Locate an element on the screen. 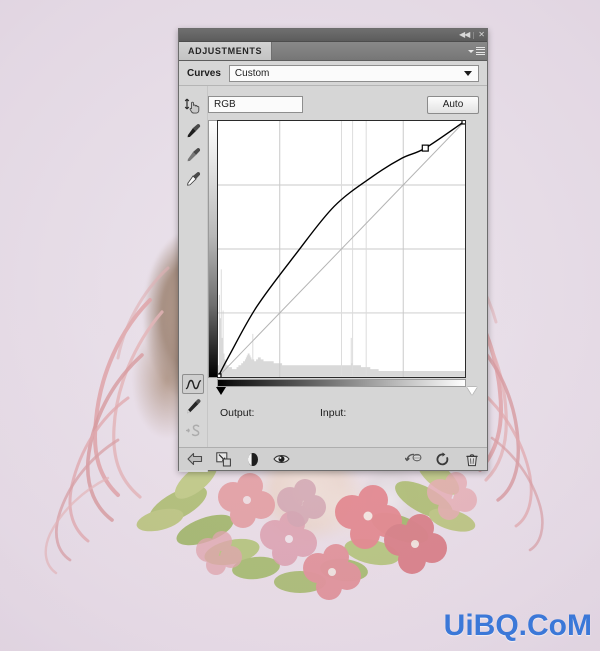  input-readout: Input: is located at coordinates (333, 413).